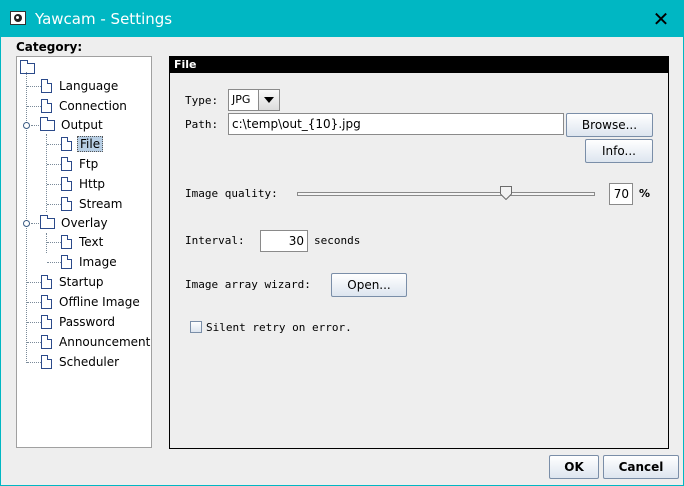  What do you see at coordinates (645, 193) in the screenshot?
I see `percent-unit: %` at bounding box center [645, 193].